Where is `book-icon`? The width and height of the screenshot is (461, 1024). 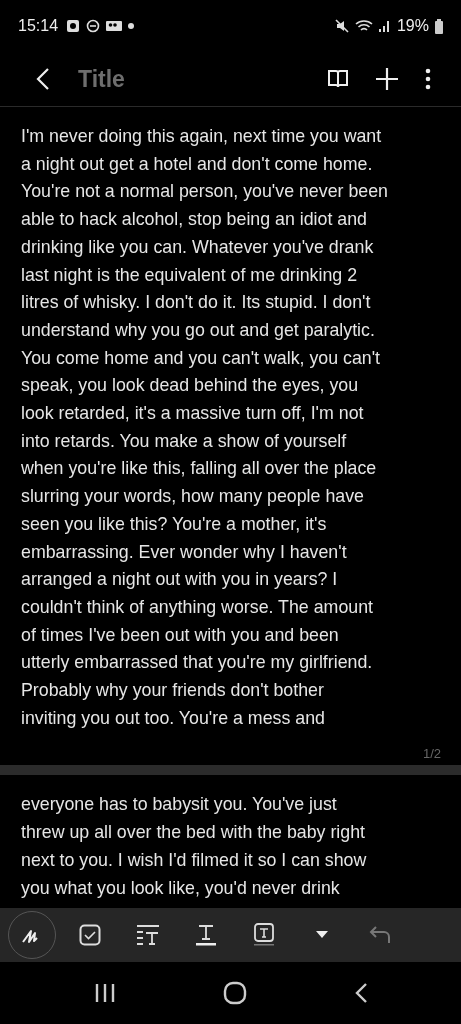
book-icon is located at coordinates (338, 79).